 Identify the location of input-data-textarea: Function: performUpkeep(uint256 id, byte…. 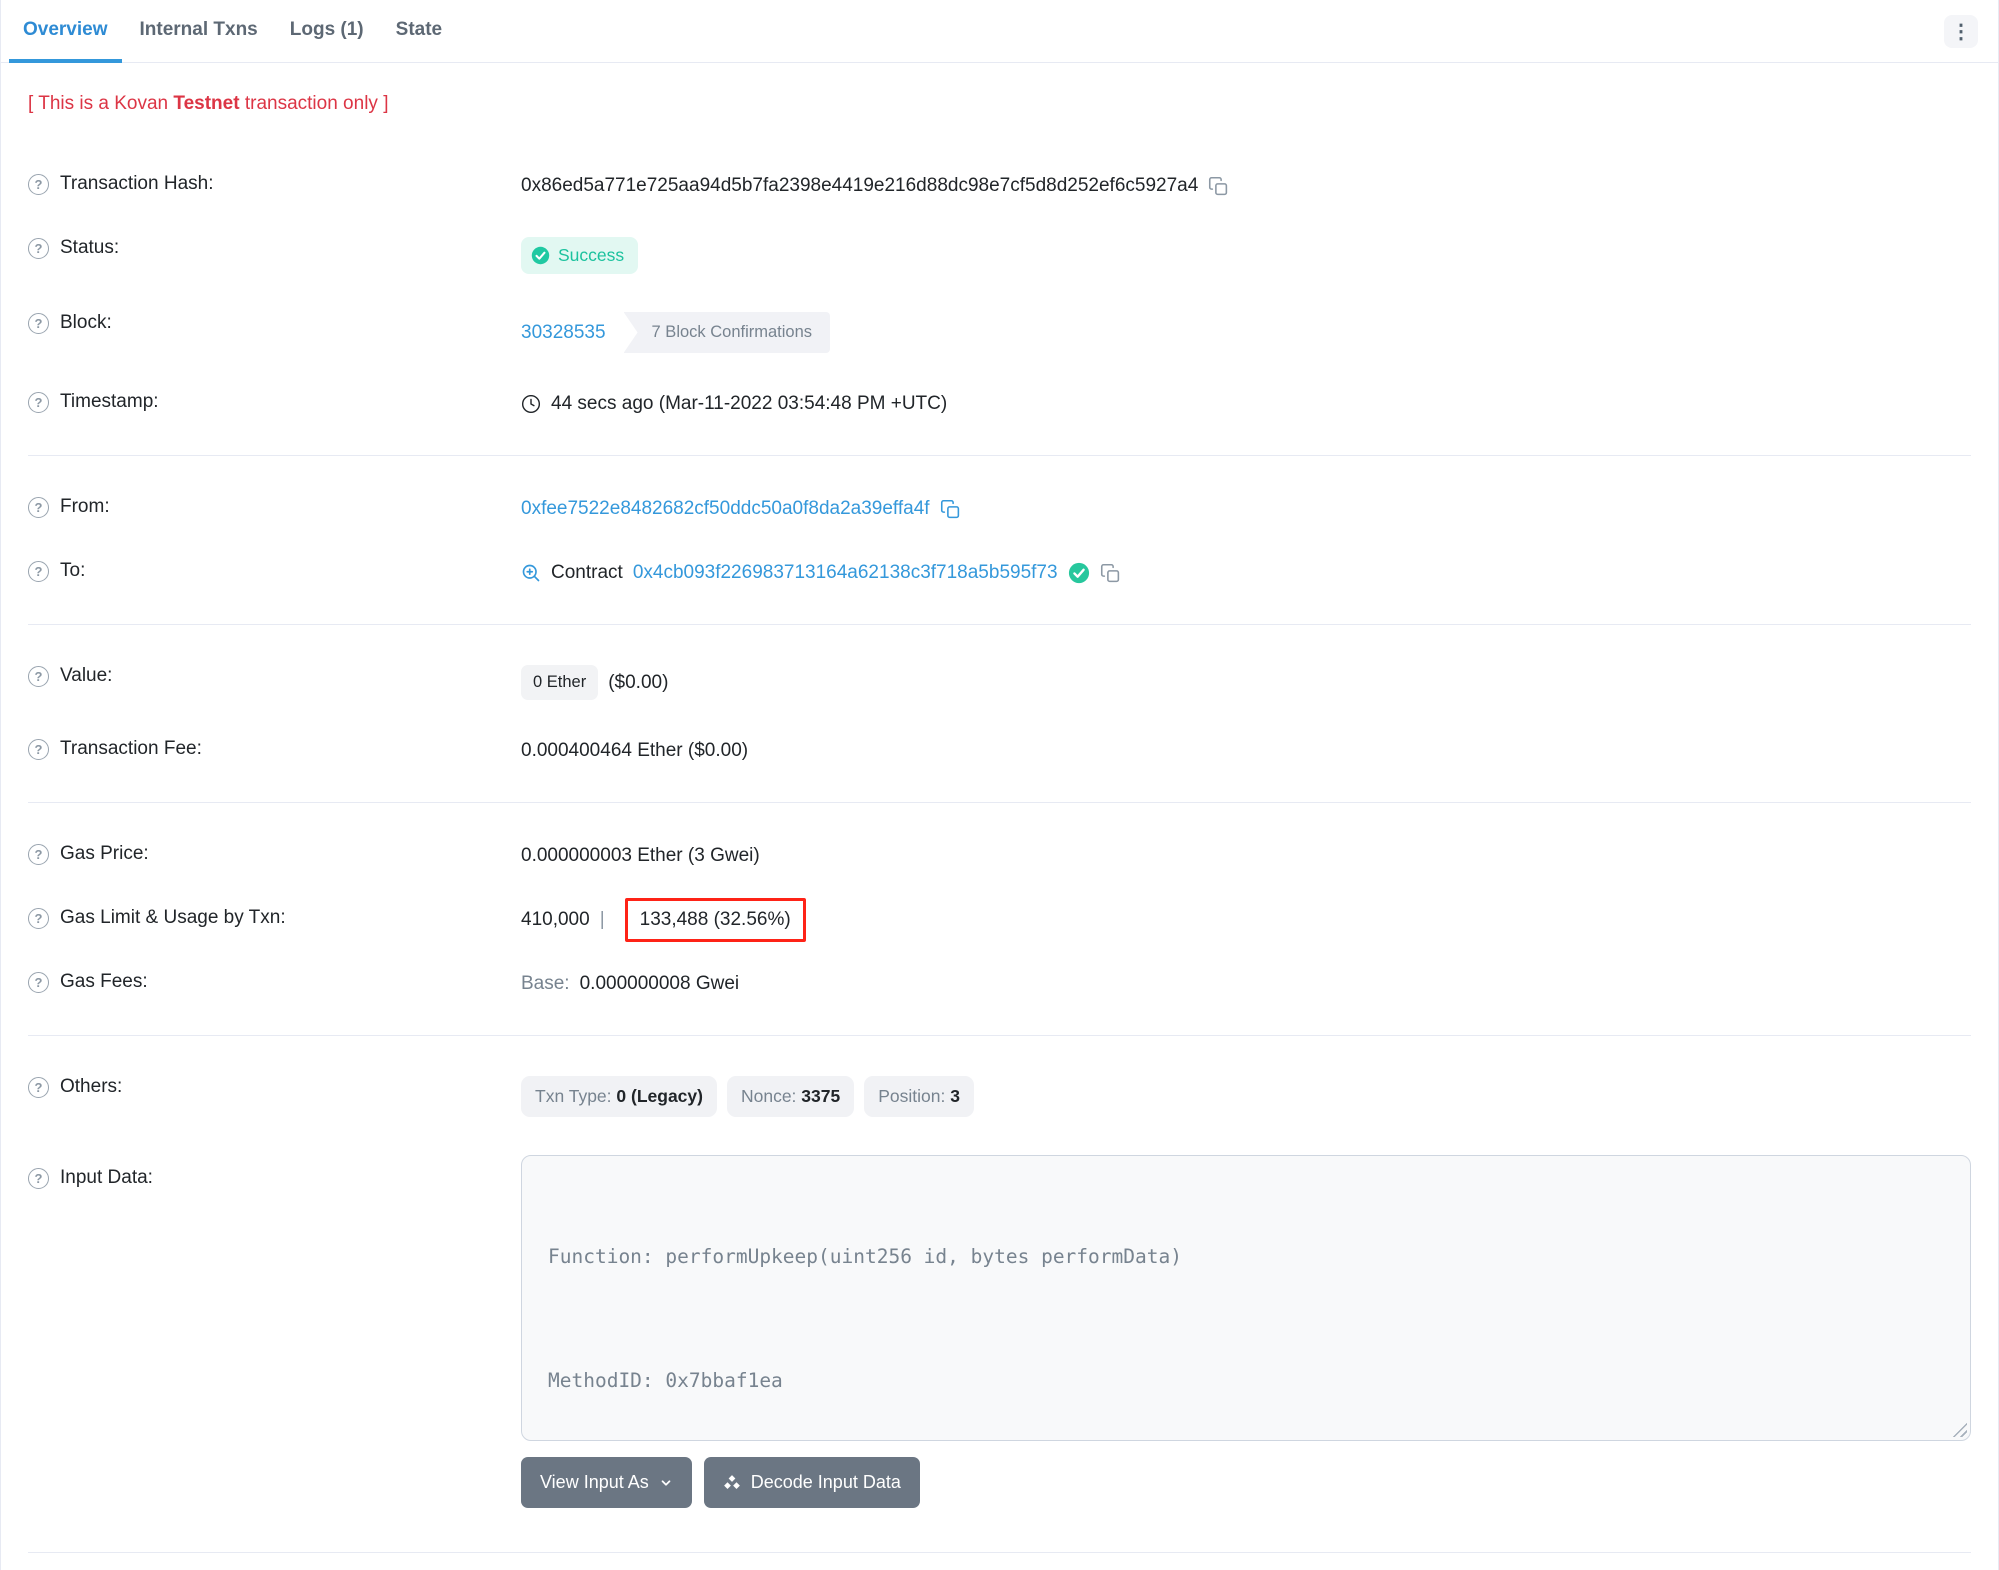
(1246, 1298).